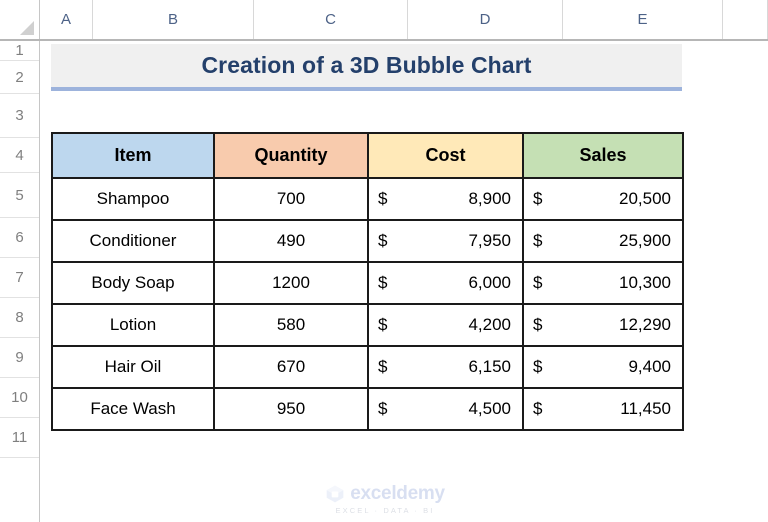 The width and height of the screenshot is (768, 522). Describe the element at coordinates (445, 155) in the screenshot. I see `column-header-cost: Cost` at that location.